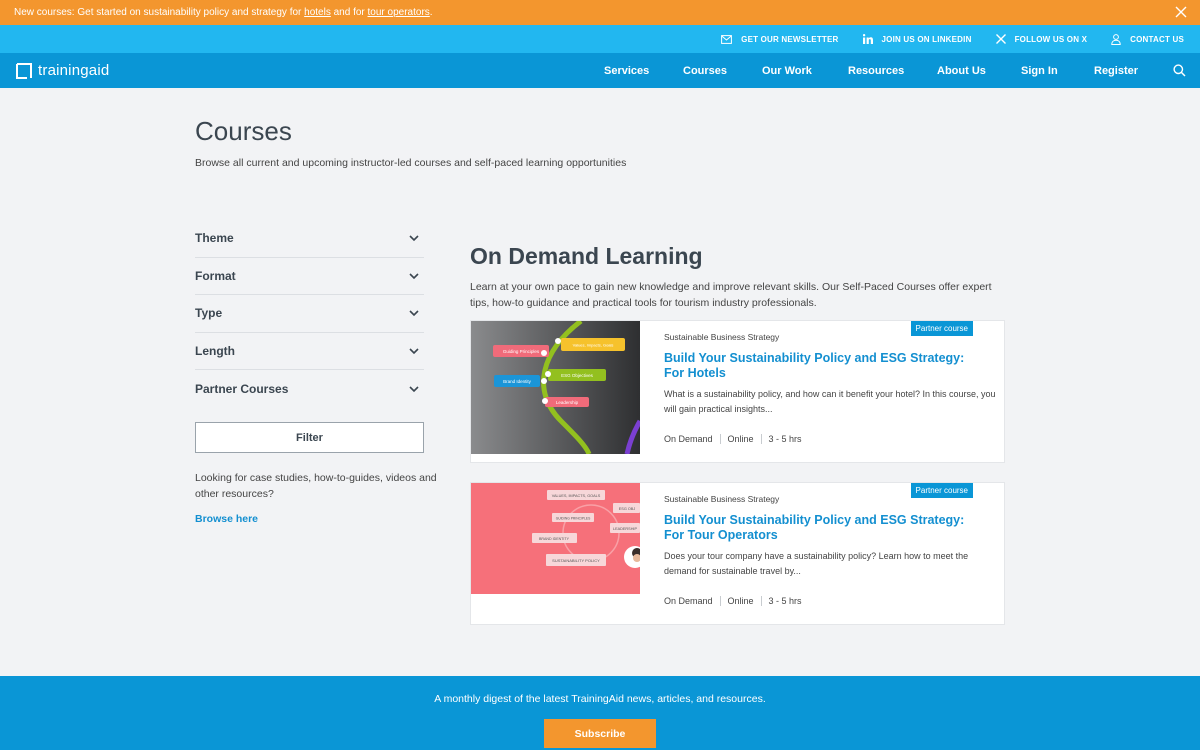 This screenshot has width=1200, height=750. I want to click on filter-label: Type, so click(209, 313).